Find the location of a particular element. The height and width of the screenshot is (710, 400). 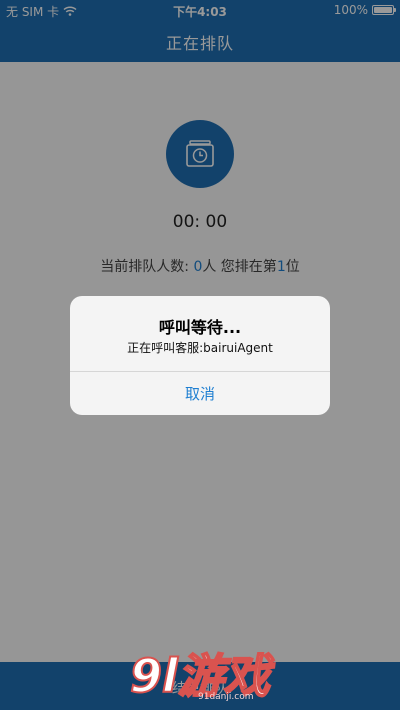

watermark-site: 91danji.com is located at coordinates (226, 697).